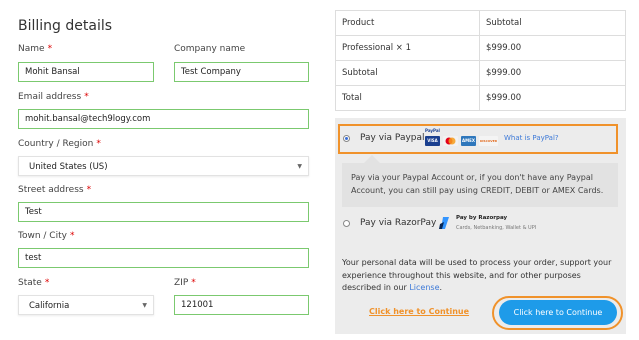 The height and width of the screenshot is (340, 639). Describe the element at coordinates (558, 312) in the screenshot. I see `continue-button: Click here to Continue` at that location.